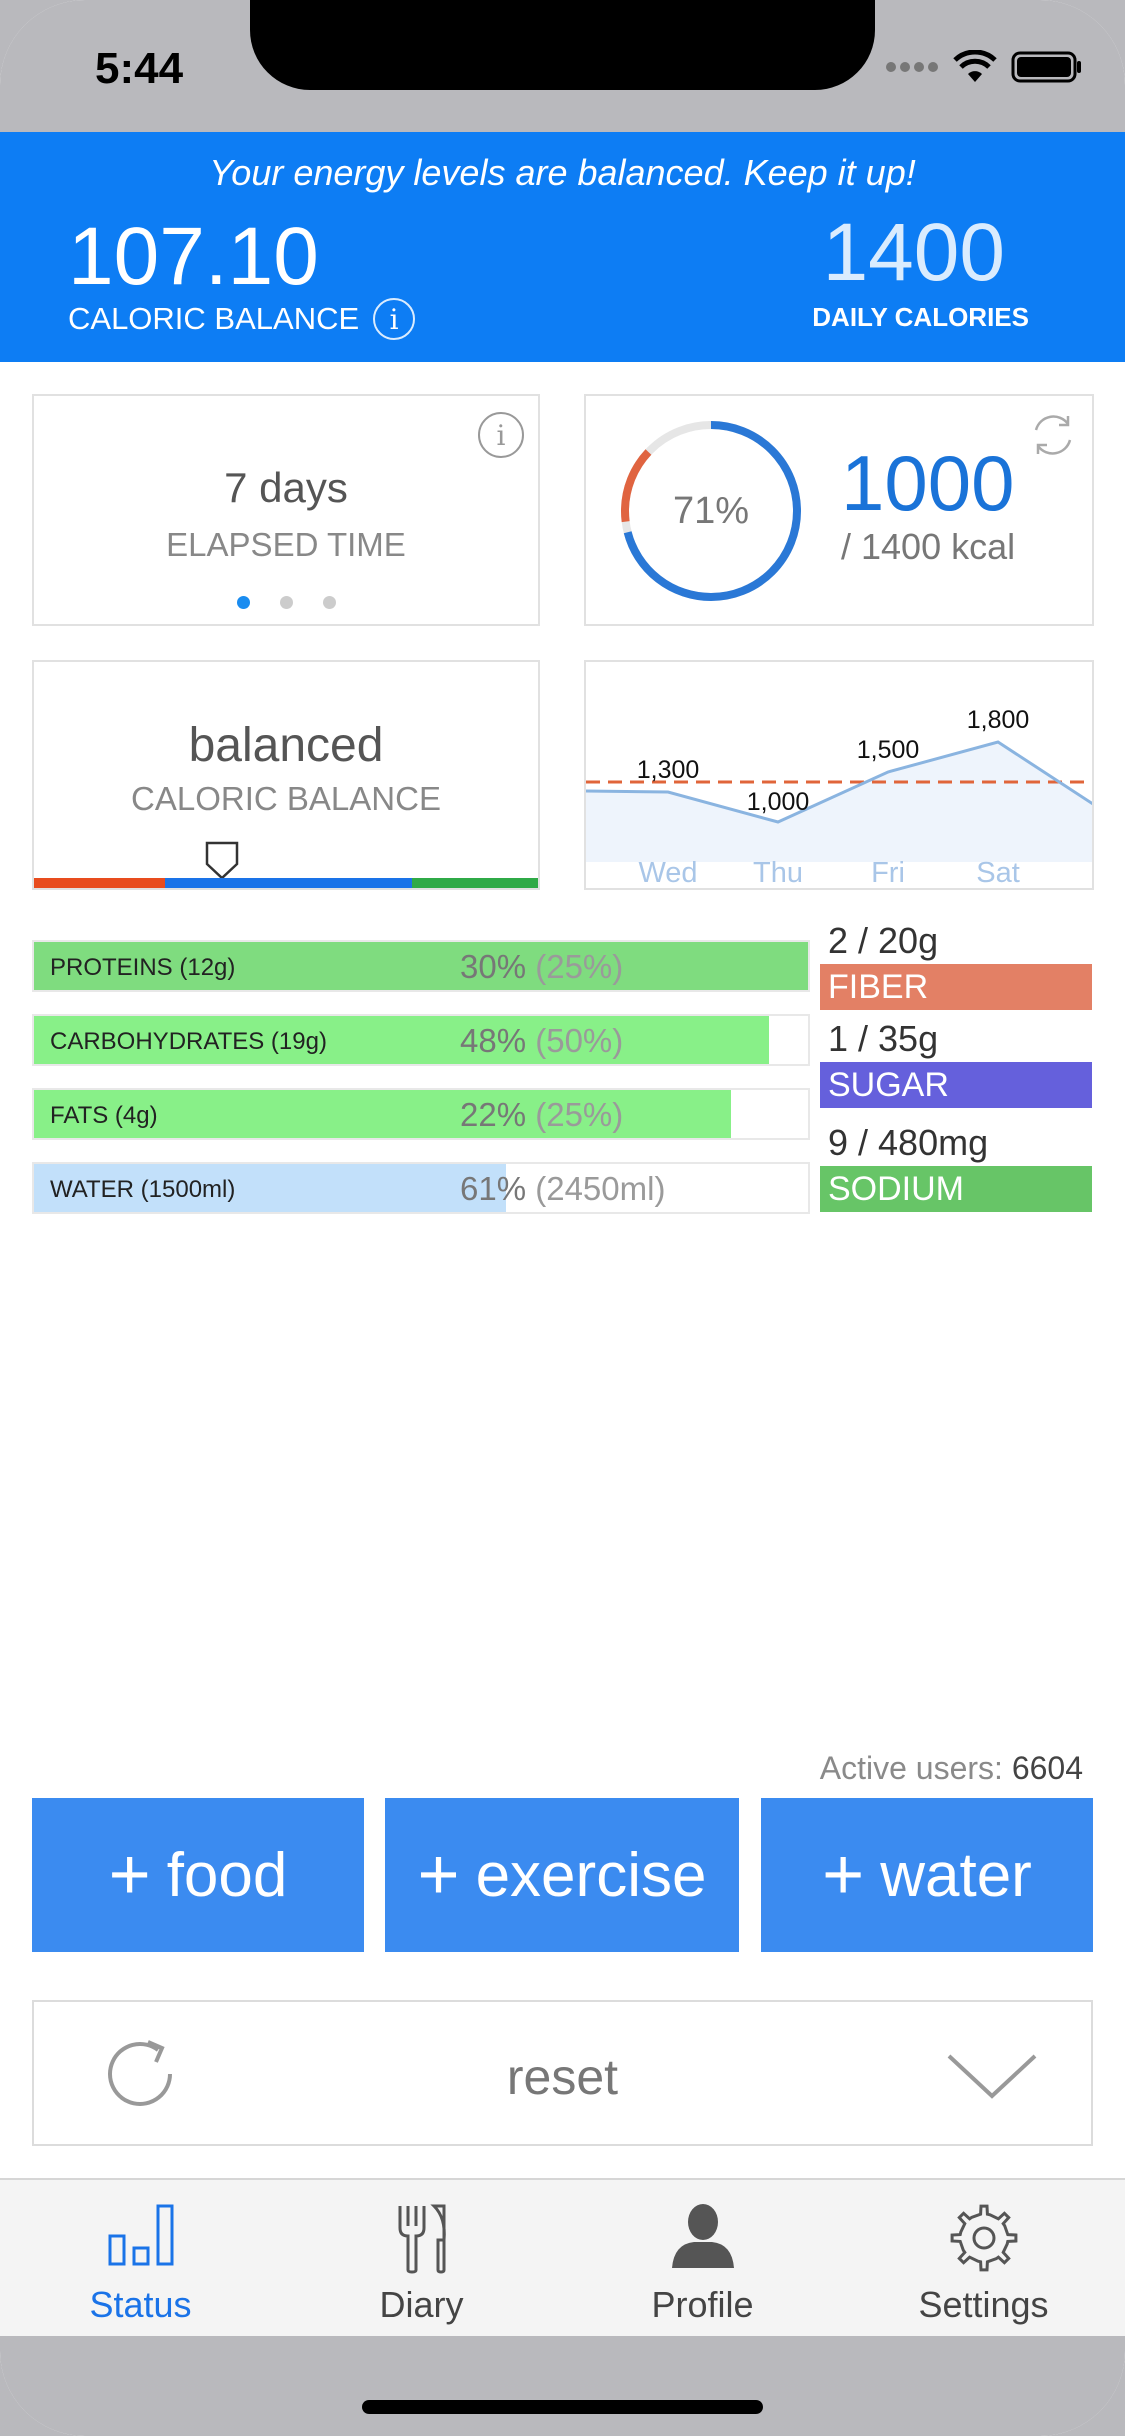  Describe the element at coordinates (1047, 1768) in the screenshot. I see `active-users-count: 6604` at that location.